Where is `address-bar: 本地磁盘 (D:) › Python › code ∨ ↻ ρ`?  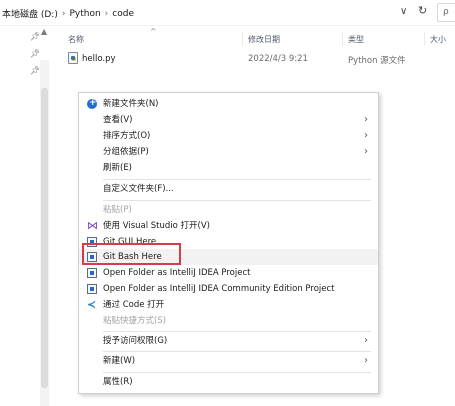
address-bar: 本地磁盘 (D:) › Python › code ∨ ↻ ρ is located at coordinates (227, 13).